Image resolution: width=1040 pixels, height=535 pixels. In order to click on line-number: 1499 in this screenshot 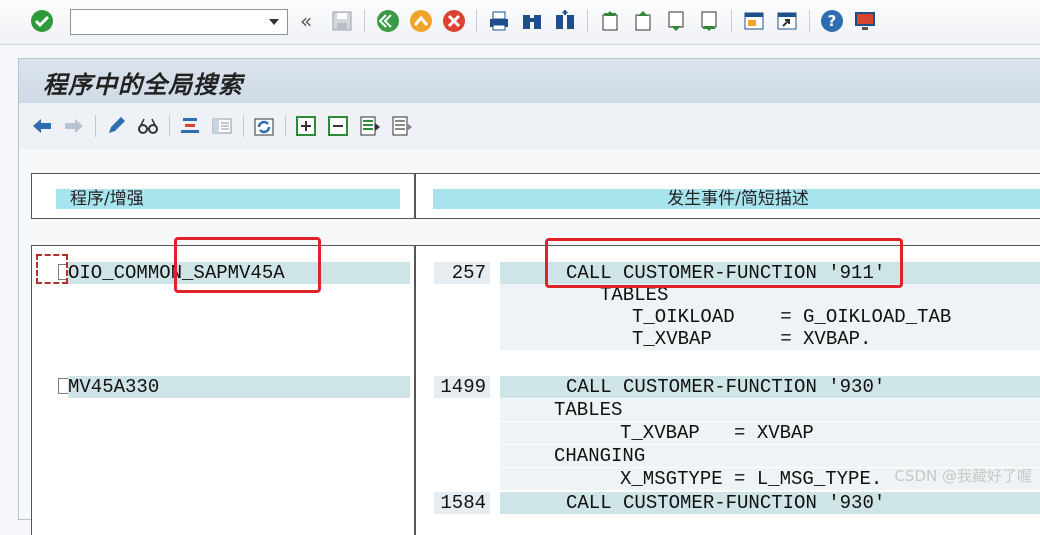, I will do `click(462, 387)`.